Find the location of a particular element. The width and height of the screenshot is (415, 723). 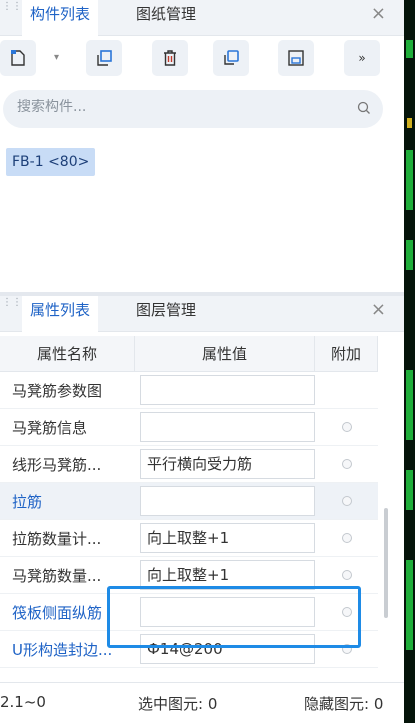

delete-component-button is located at coordinates (170, 58).